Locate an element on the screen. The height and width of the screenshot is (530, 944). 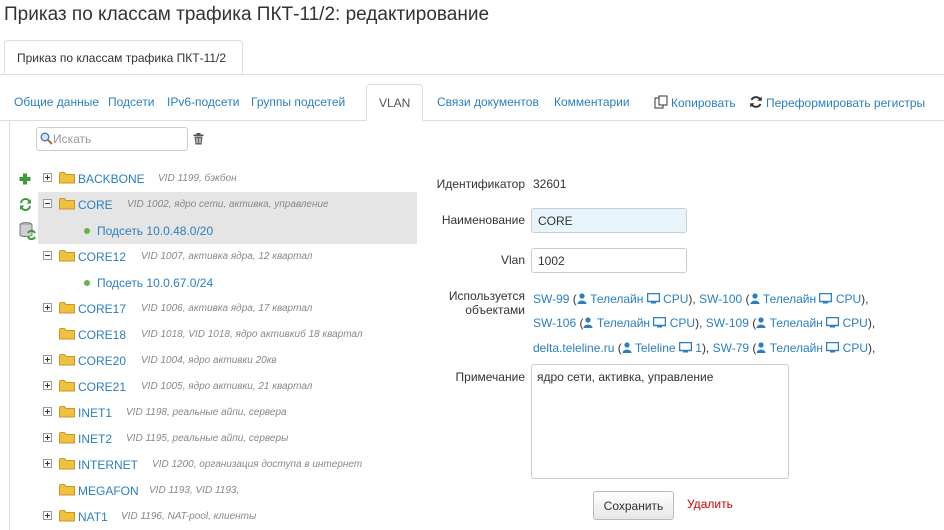
copy-button: Копировать is located at coordinates (695, 102).